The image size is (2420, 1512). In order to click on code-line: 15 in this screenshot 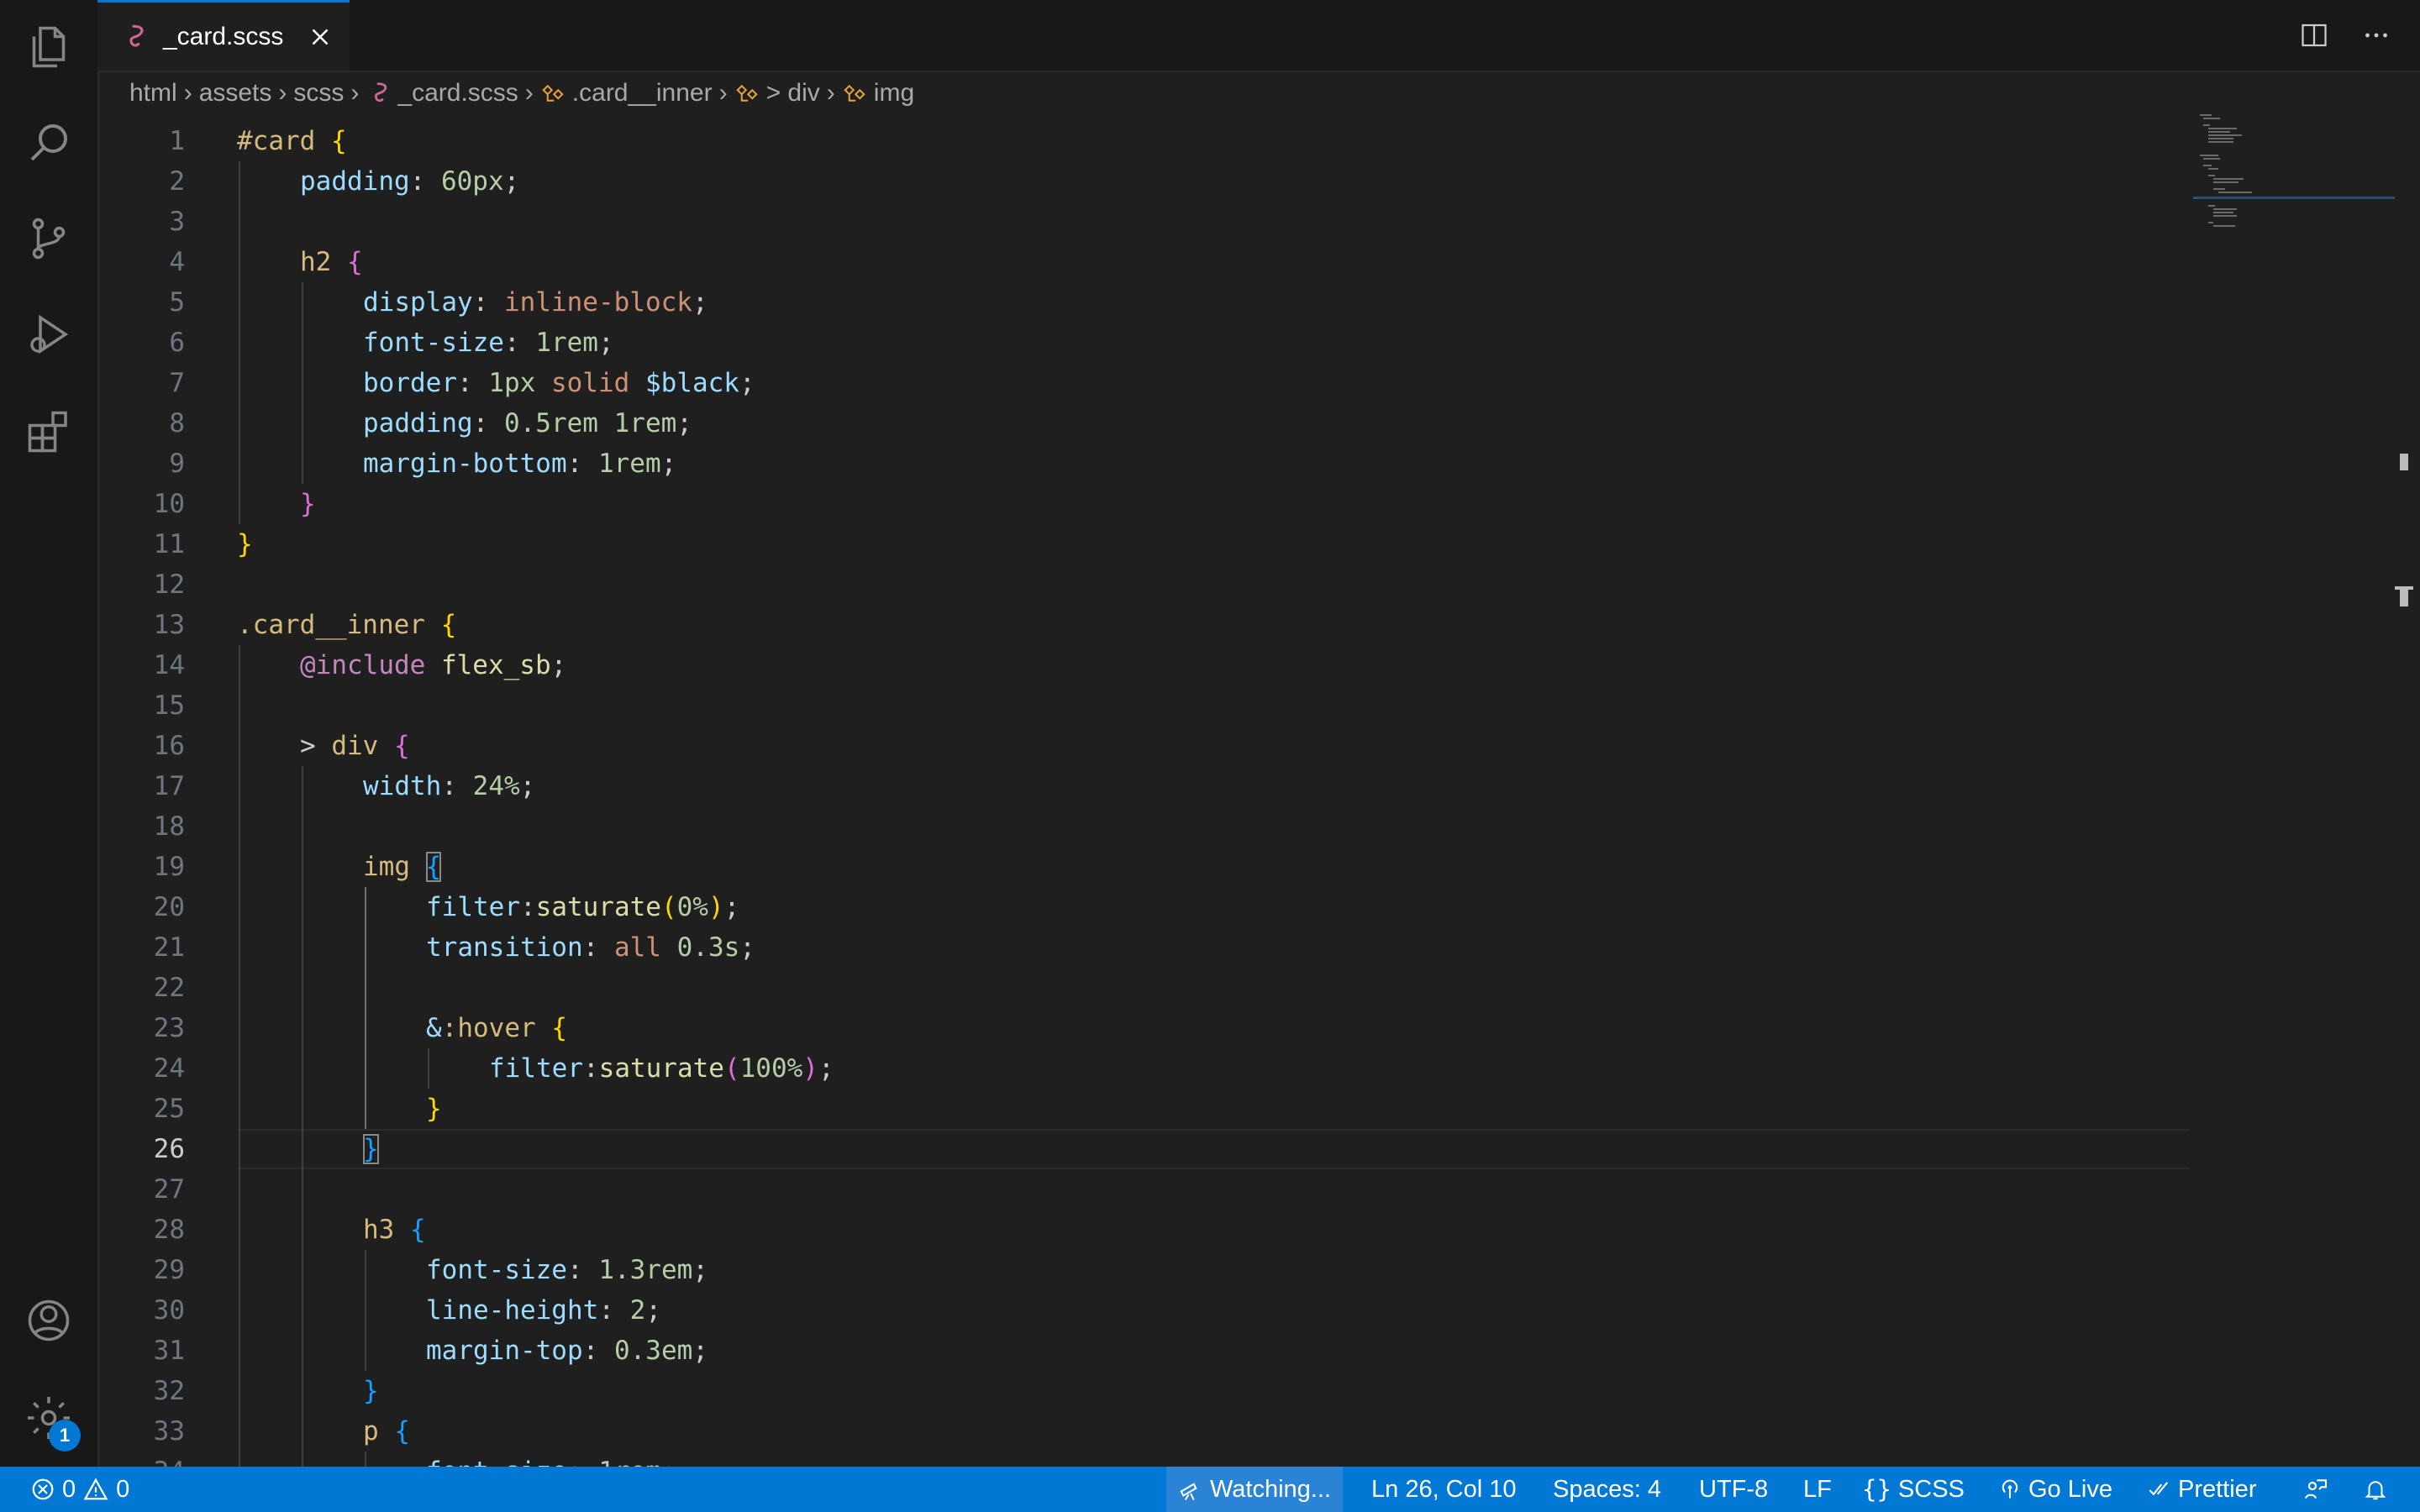, I will do `click(1143, 705)`.